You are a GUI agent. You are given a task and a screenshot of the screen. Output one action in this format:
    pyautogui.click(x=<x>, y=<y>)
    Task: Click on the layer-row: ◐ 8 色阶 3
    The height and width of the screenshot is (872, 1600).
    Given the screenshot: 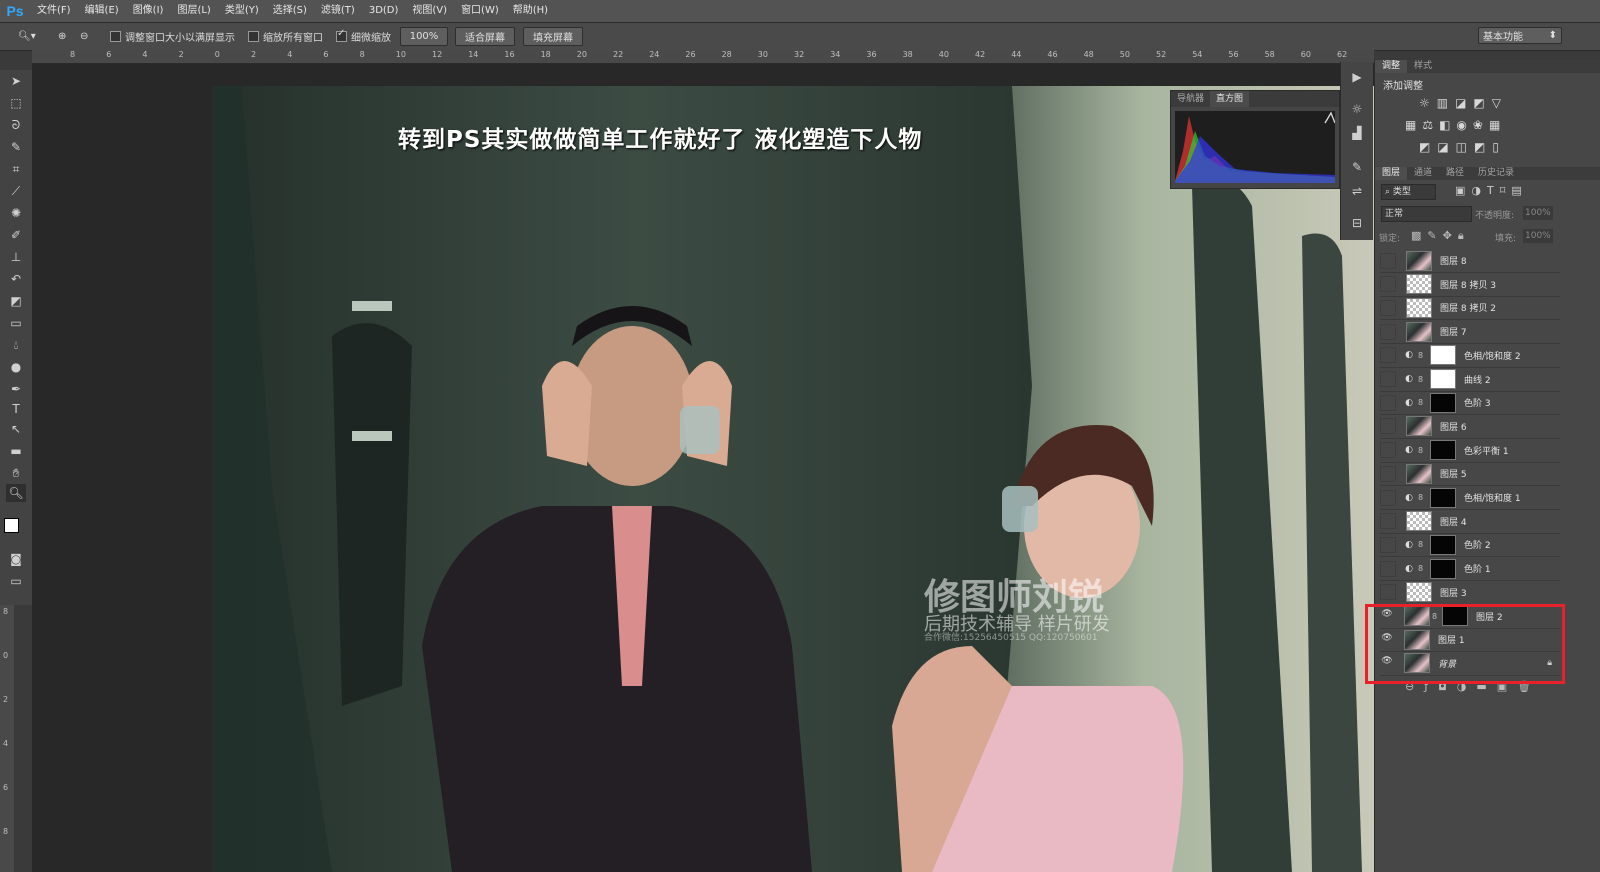 What is the action you would take?
    pyautogui.click(x=1470, y=403)
    